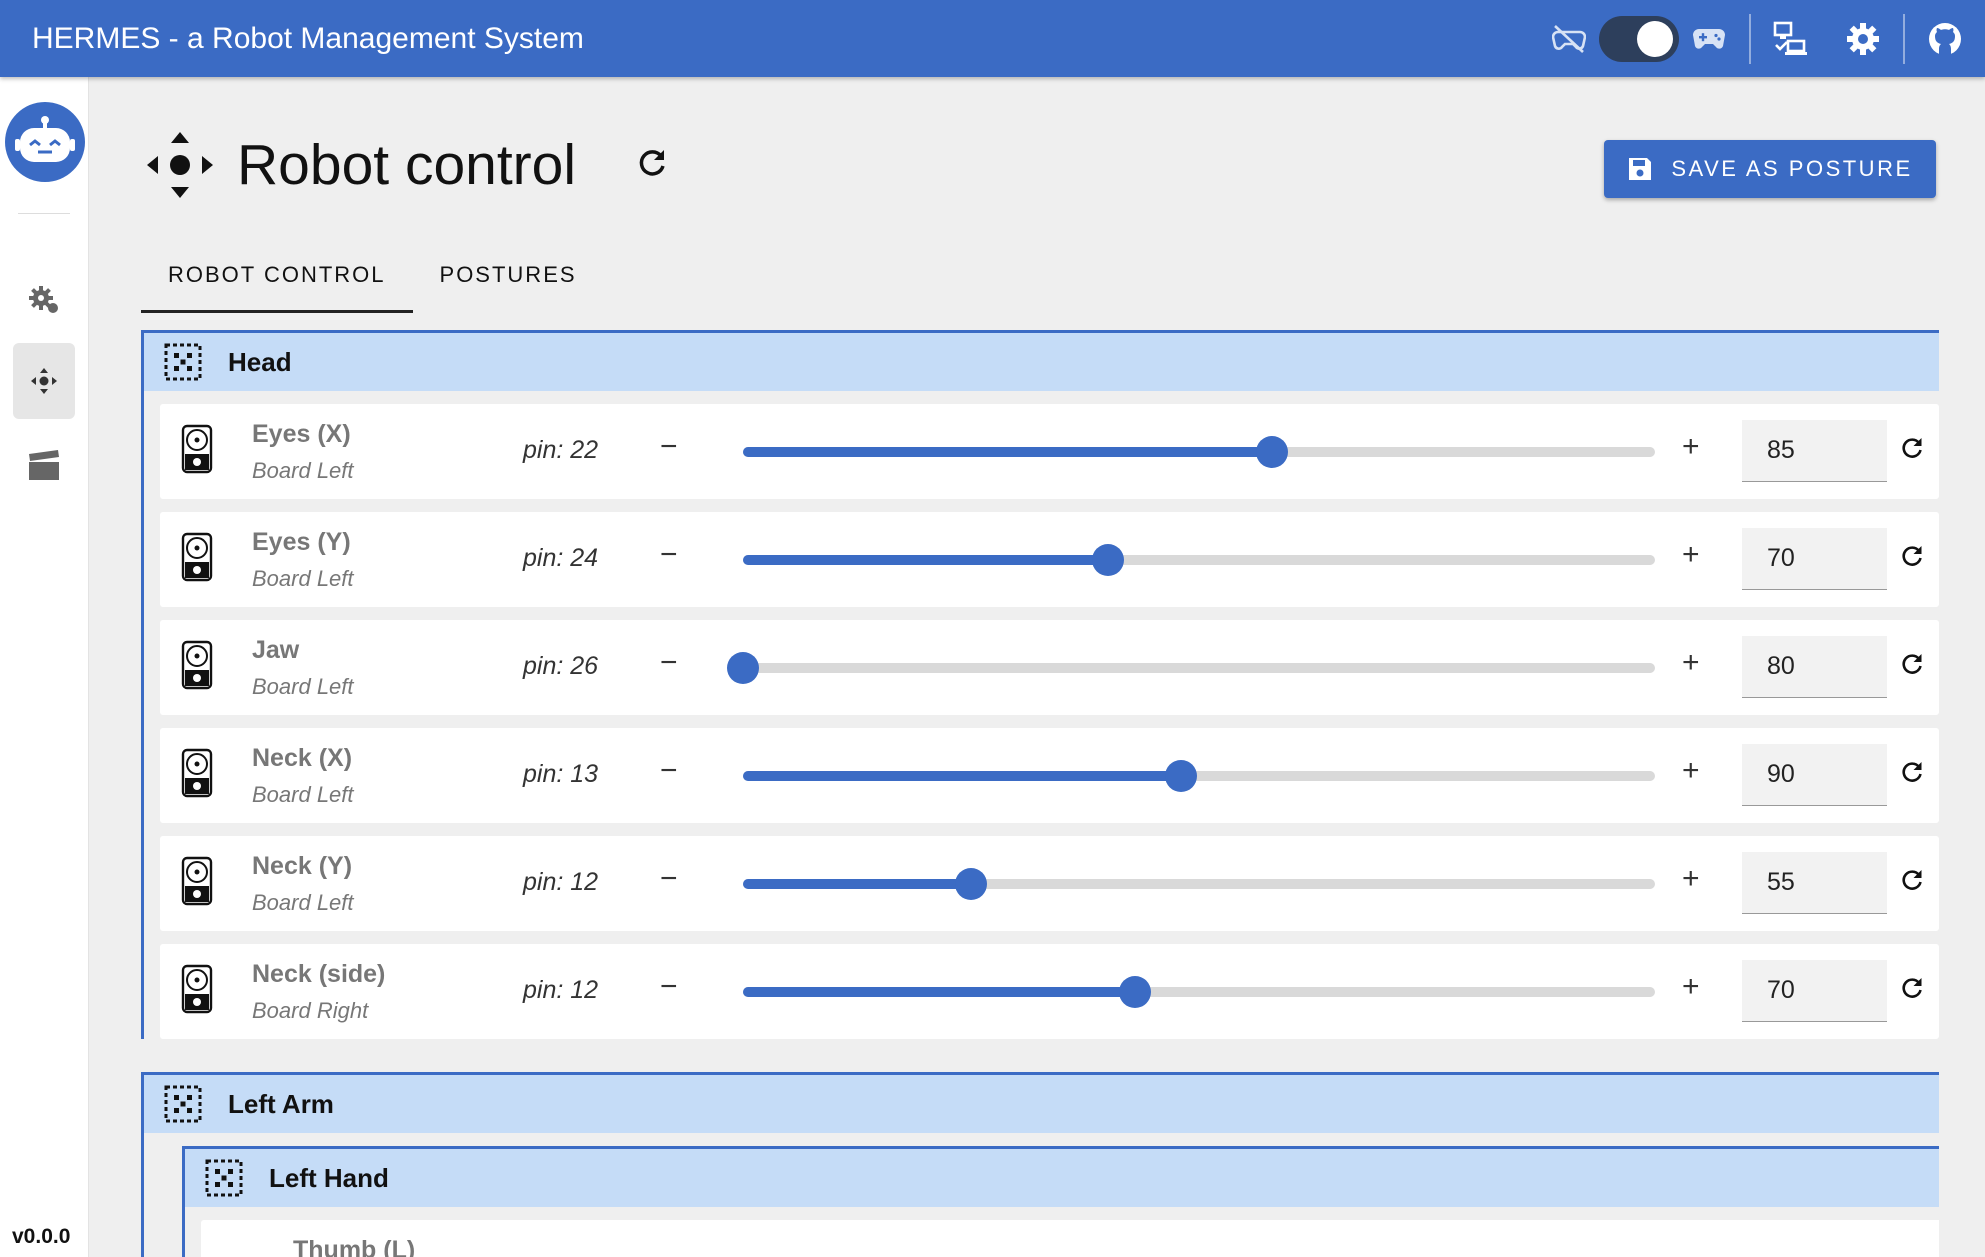  What do you see at coordinates (1945, 39) in the screenshot?
I see `github-icon` at bounding box center [1945, 39].